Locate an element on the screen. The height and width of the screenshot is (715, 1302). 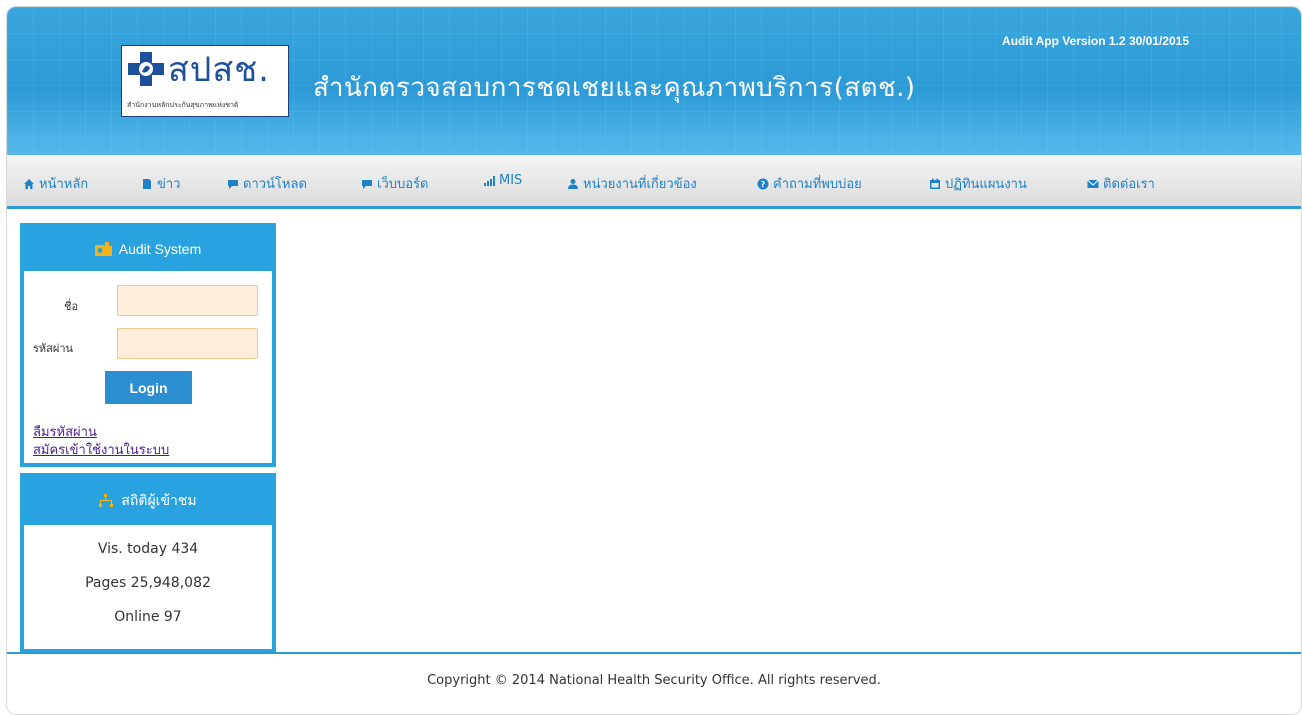
user-icon is located at coordinates (573, 183).